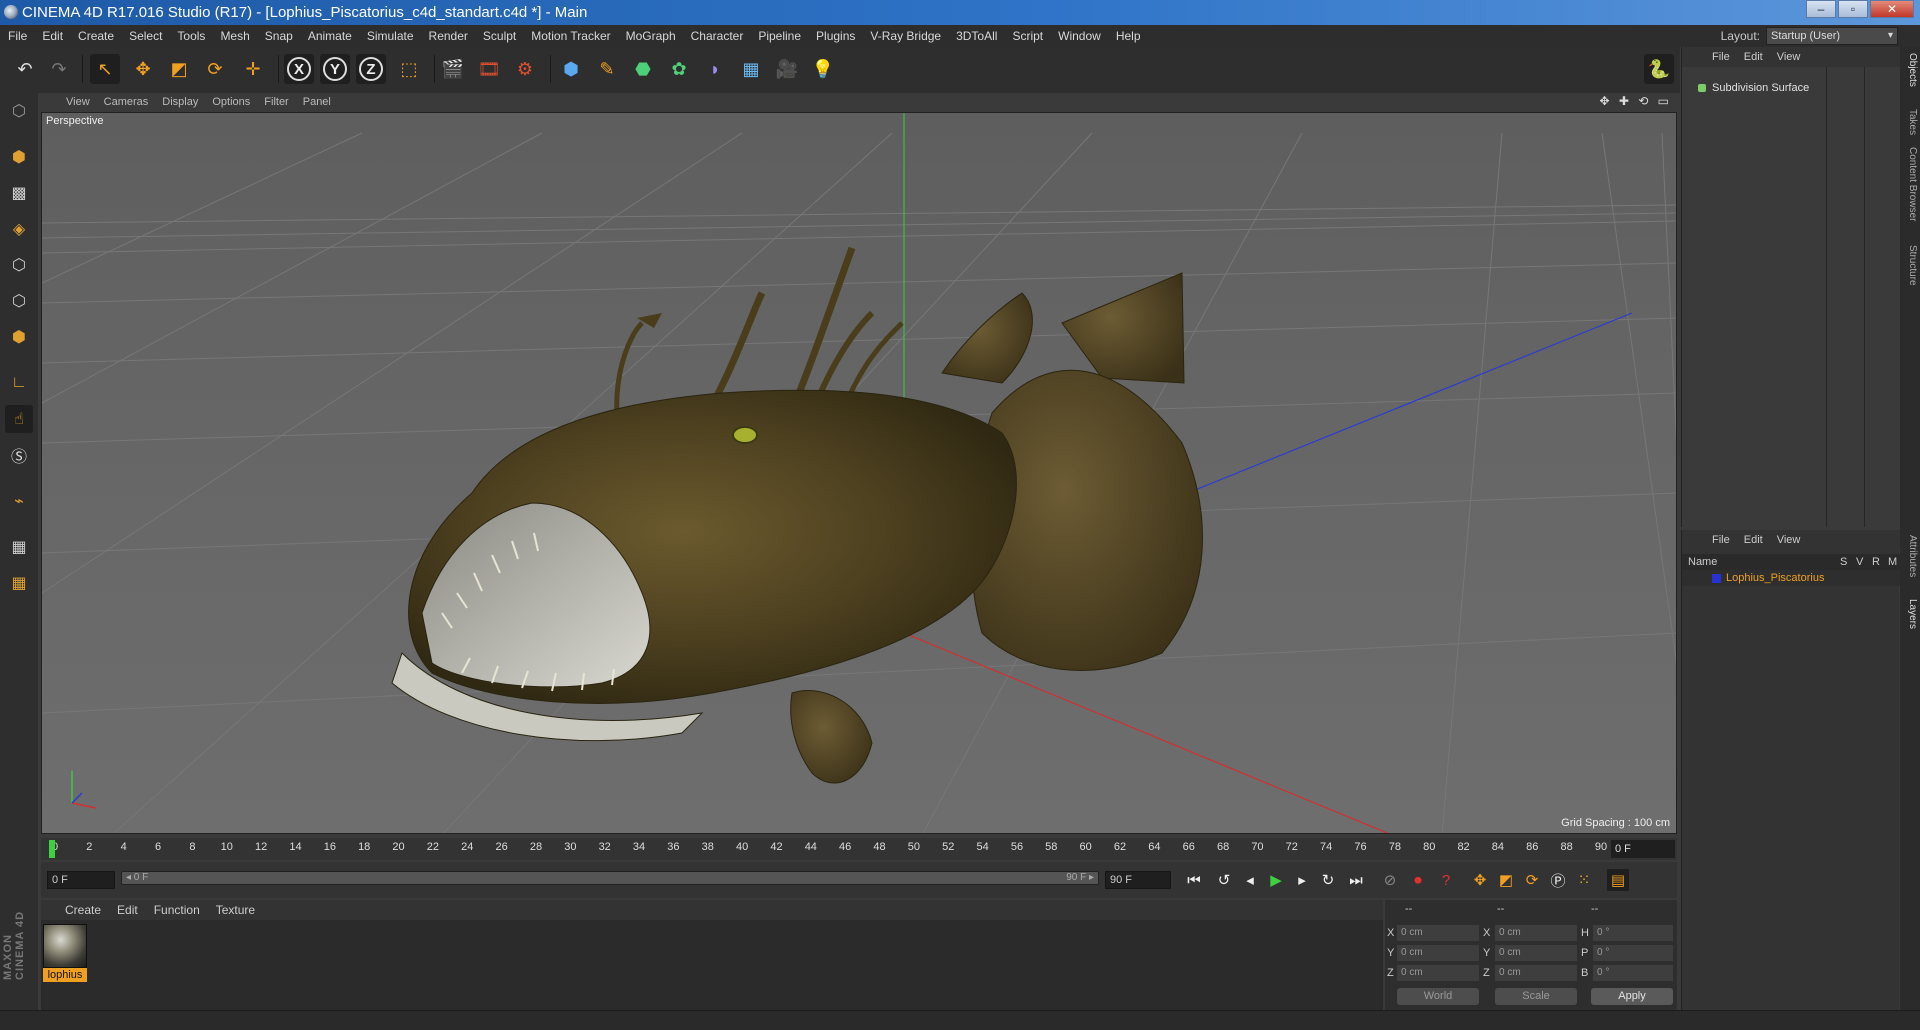 The height and width of the screenshot is (1030, 1920). Describe the element at coordinates (1536, 973) in the screenshot. I see `size-z-field: 0 cm` at that location.